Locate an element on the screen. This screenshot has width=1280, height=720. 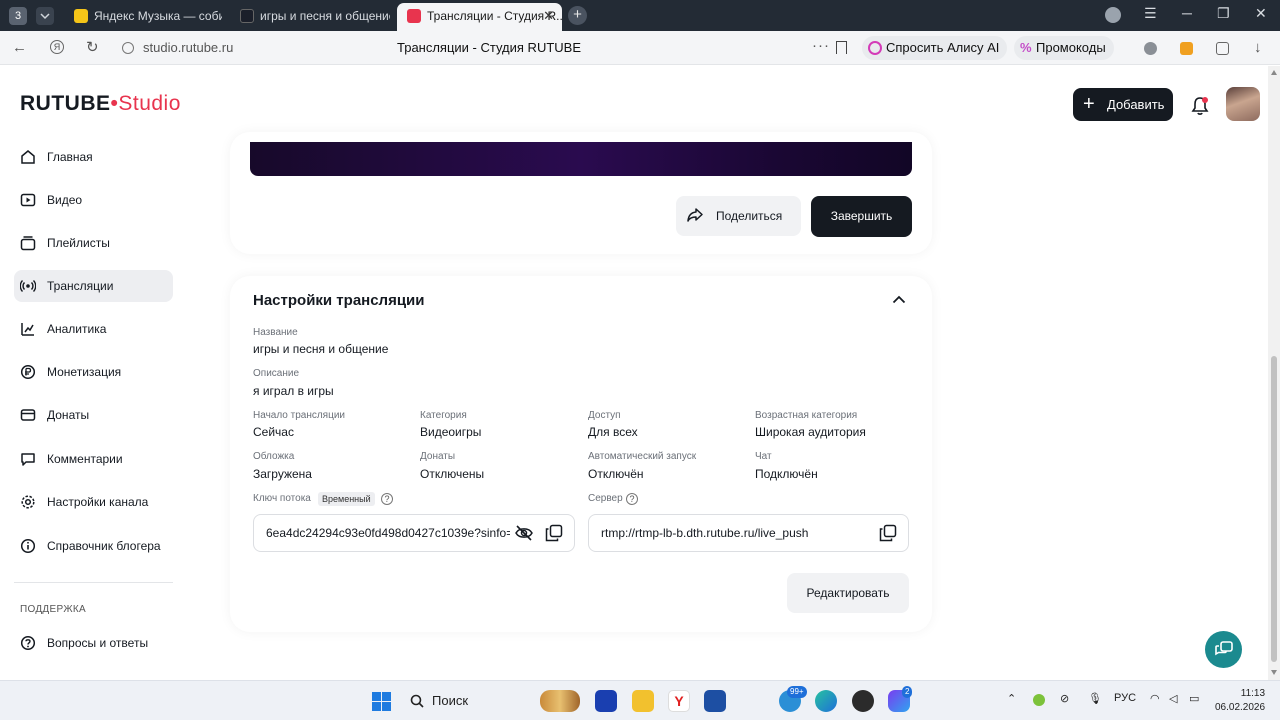
sidebar-item-faq: Вопросы и ответы is located at coordinates (93, 643).